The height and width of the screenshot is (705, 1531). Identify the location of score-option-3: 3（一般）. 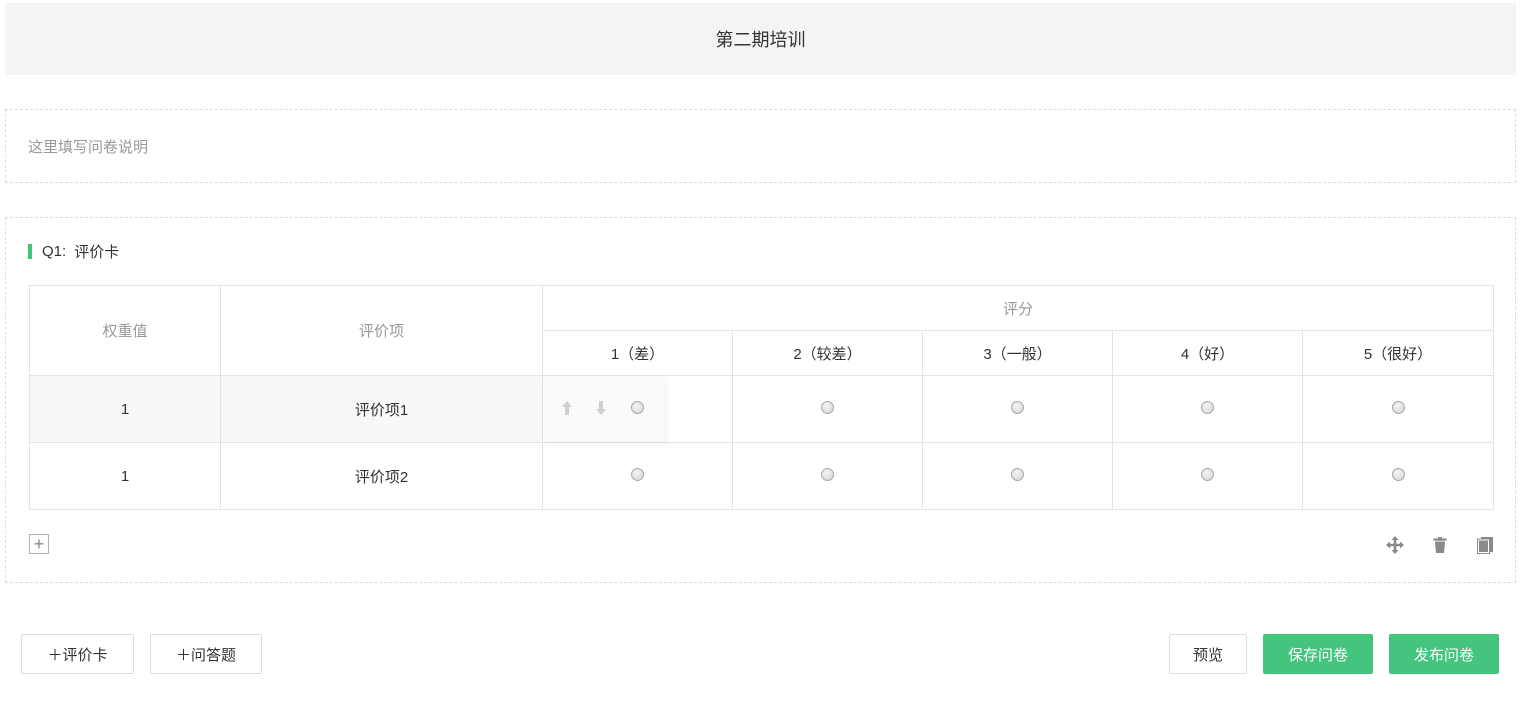
(1017, 353).